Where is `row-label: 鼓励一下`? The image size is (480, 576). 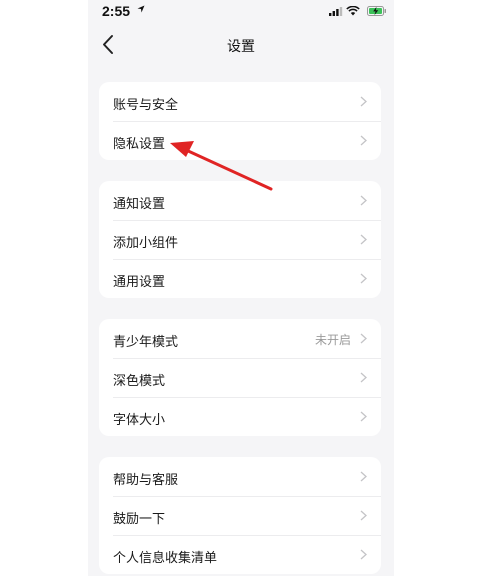
row-label: 鼓励一下 is located at coordinates (139, 519).